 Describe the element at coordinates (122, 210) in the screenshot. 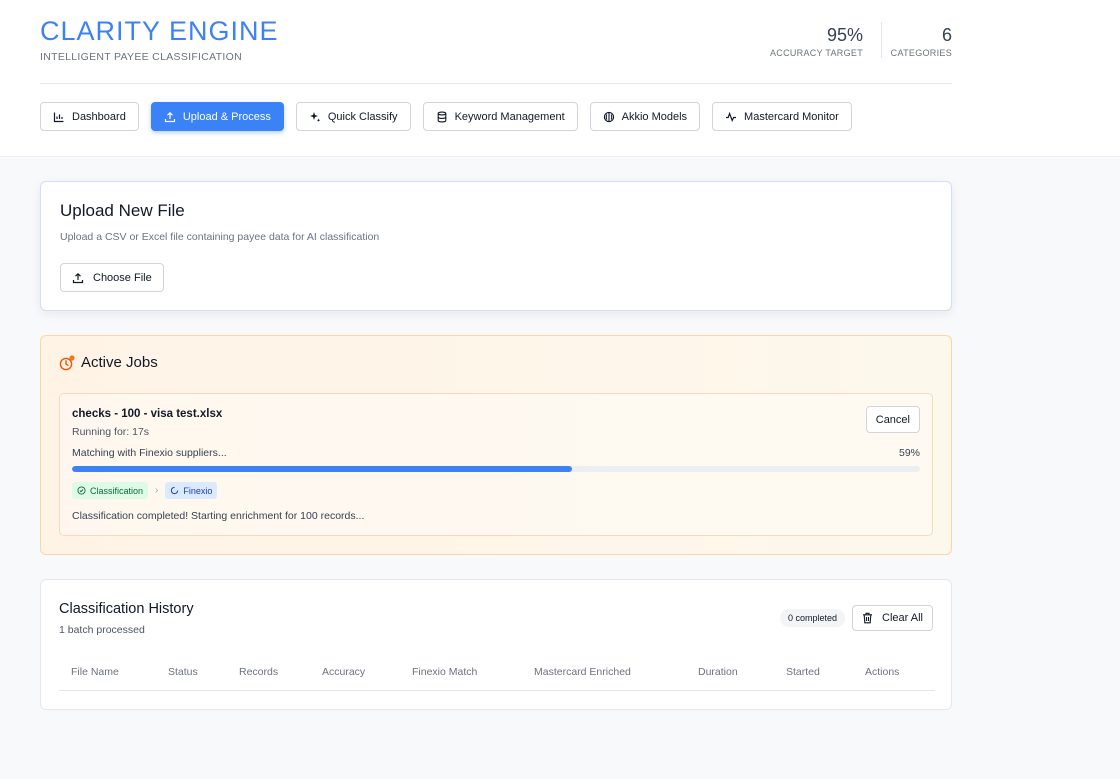

I see `upload-title: Upload New File` at that location.